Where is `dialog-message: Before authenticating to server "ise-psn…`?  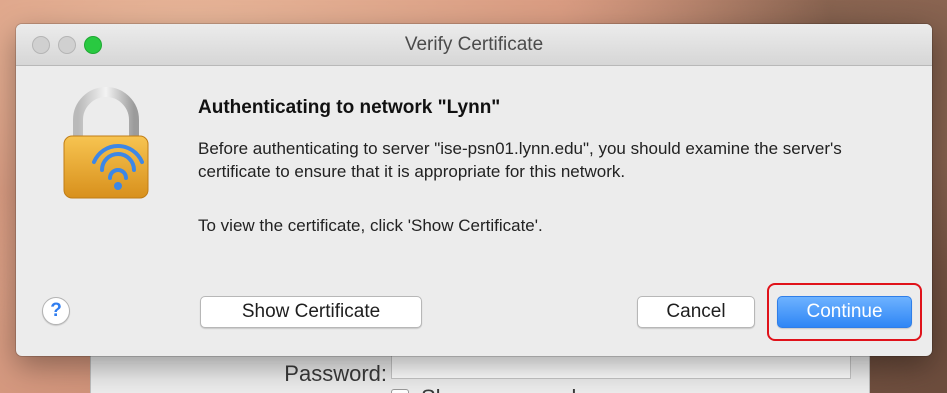 dialog-message: Before authenticating to server "ise-psn… is located at coordinates (520, 160).